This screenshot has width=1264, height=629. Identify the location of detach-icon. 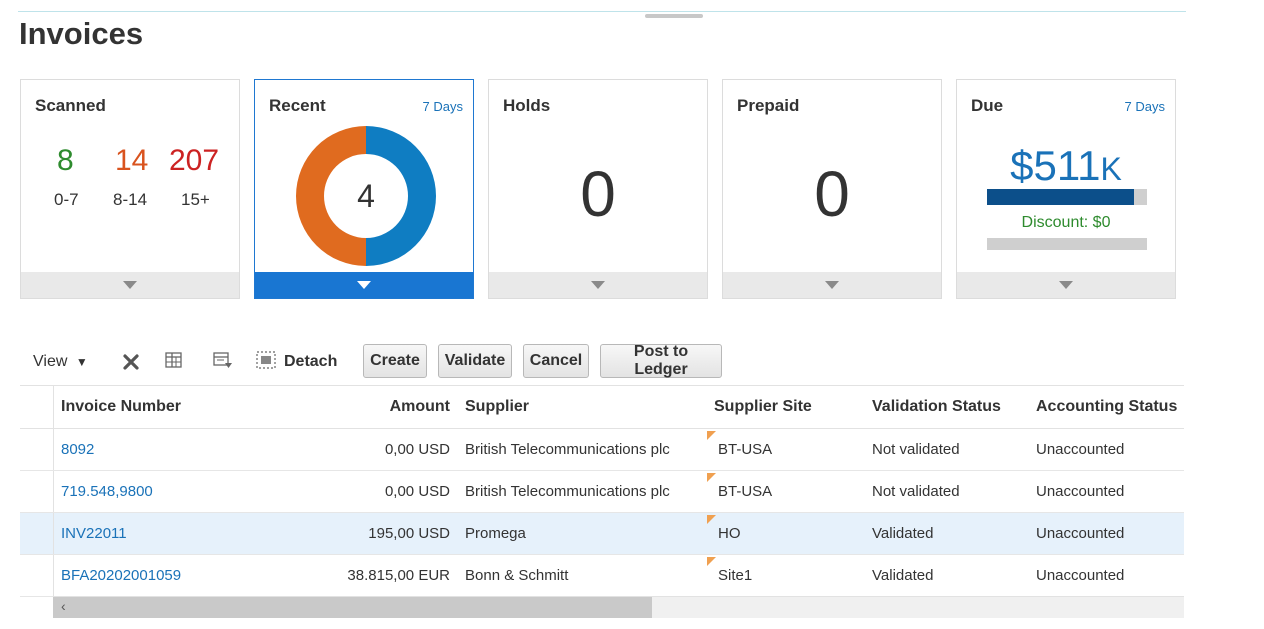
(266, 360).